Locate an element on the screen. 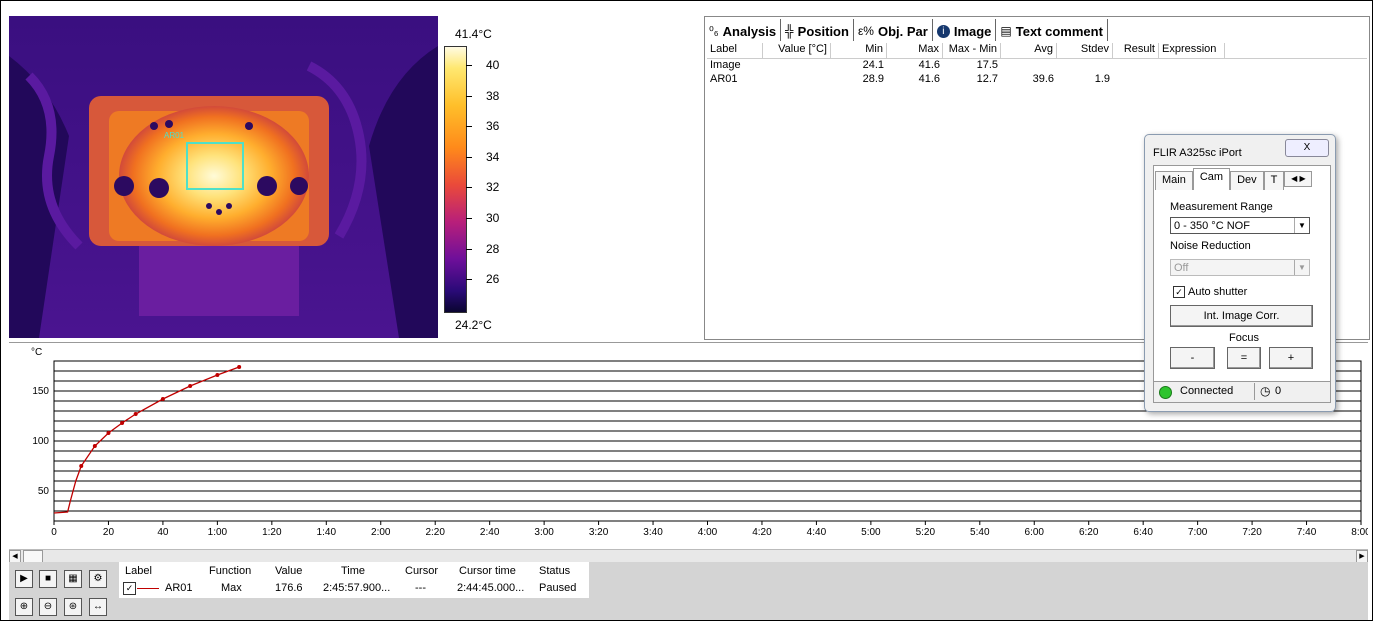  legend-col-time: Time is located at coordinates (353, 571).